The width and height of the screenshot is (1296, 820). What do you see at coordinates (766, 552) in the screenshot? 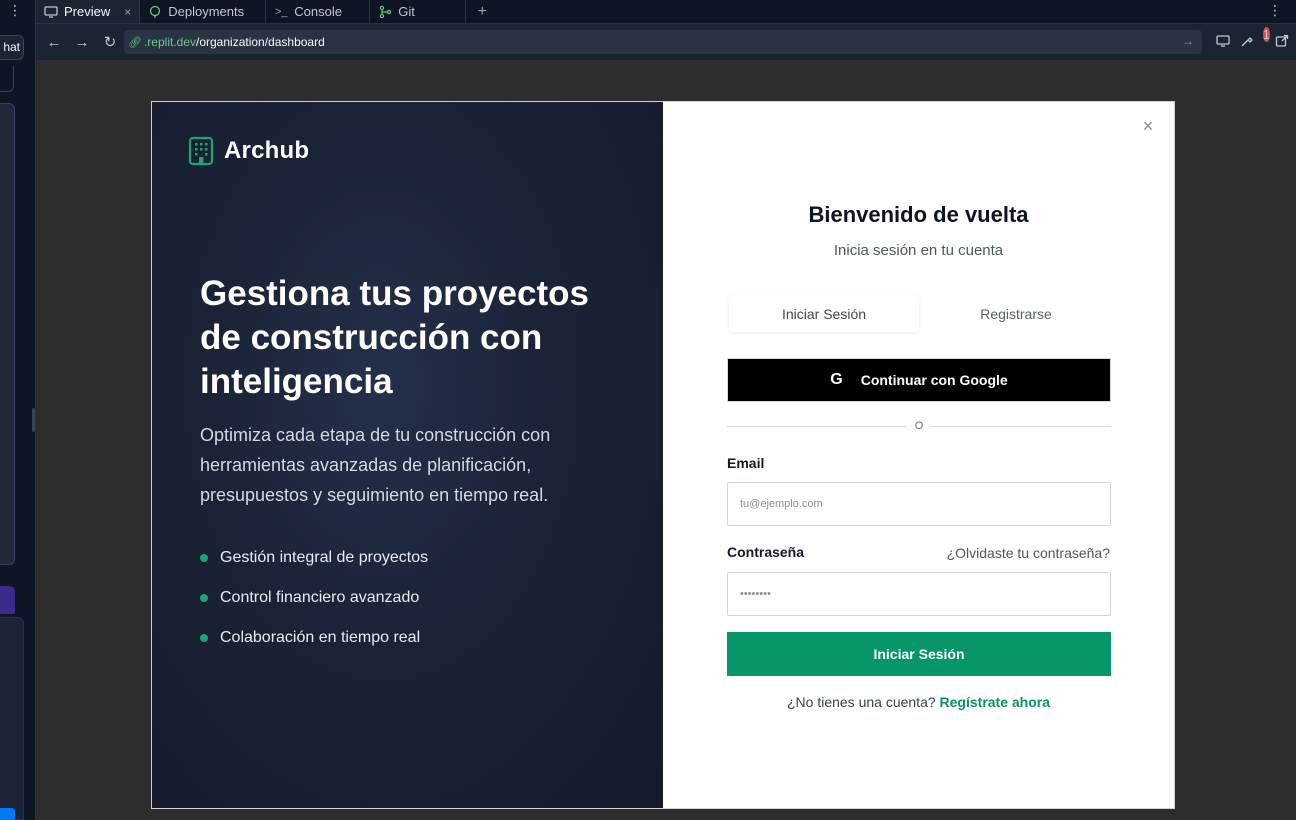
I see `password-label: Contraseña` at bounding box center [766, 552].